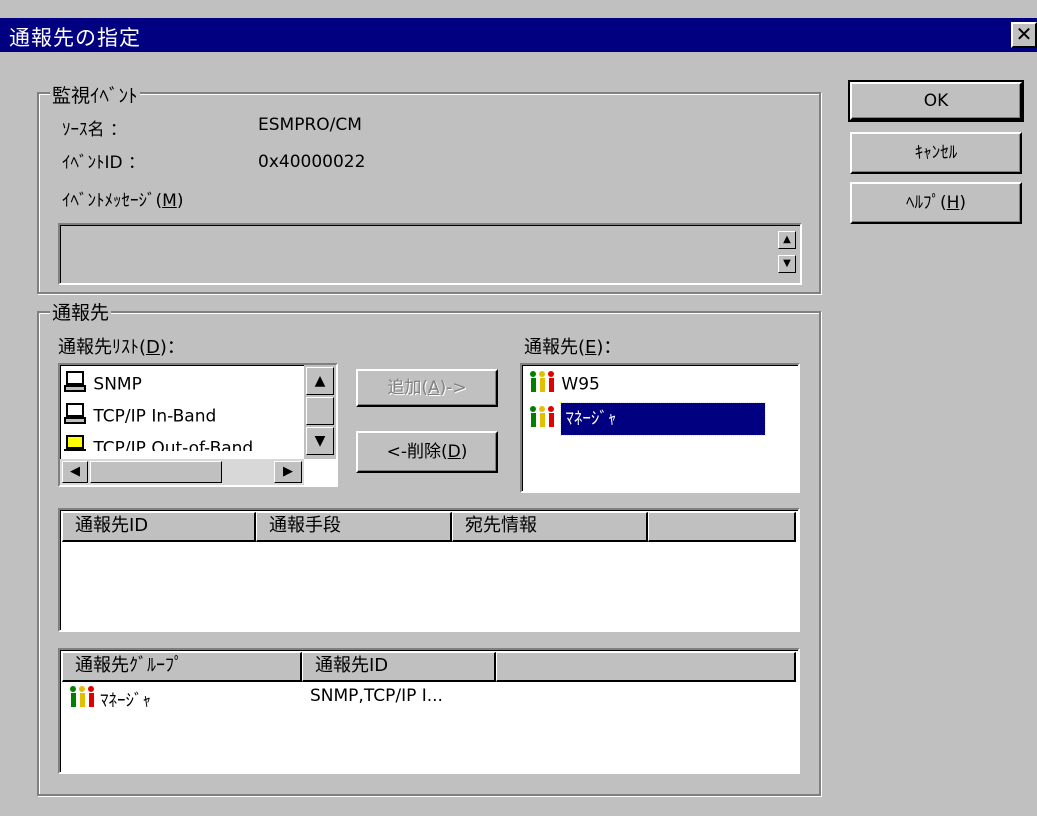 This screenshot has height=816, width=1037. Describe the element at coordinates (320, 381) in the screenshot. I see `list-scroll-up-button: ▲` at that location.